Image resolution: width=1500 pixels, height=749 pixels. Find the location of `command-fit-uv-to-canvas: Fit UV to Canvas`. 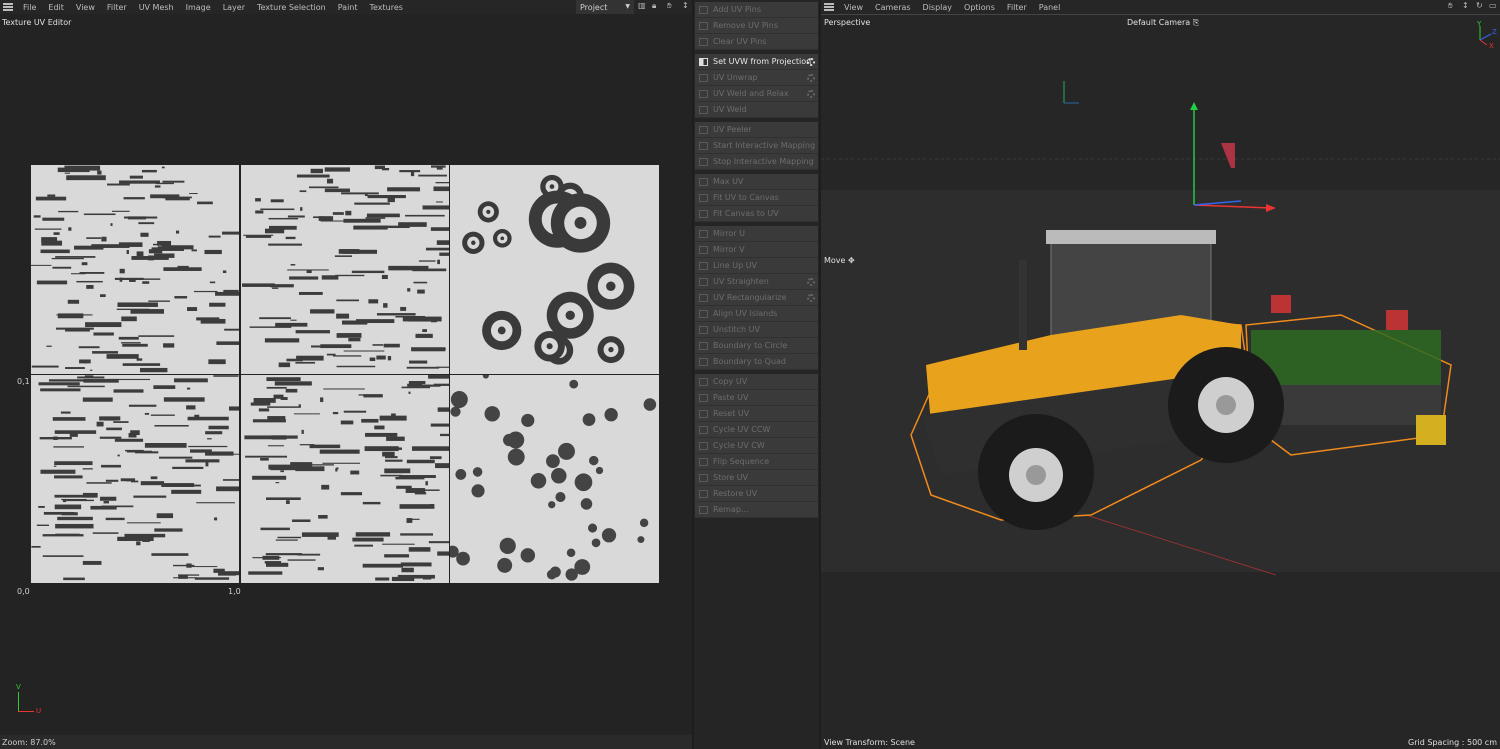

command-fit-uv-to-canvas: Fit UV to Canvas is located at coordinates (756, 198).